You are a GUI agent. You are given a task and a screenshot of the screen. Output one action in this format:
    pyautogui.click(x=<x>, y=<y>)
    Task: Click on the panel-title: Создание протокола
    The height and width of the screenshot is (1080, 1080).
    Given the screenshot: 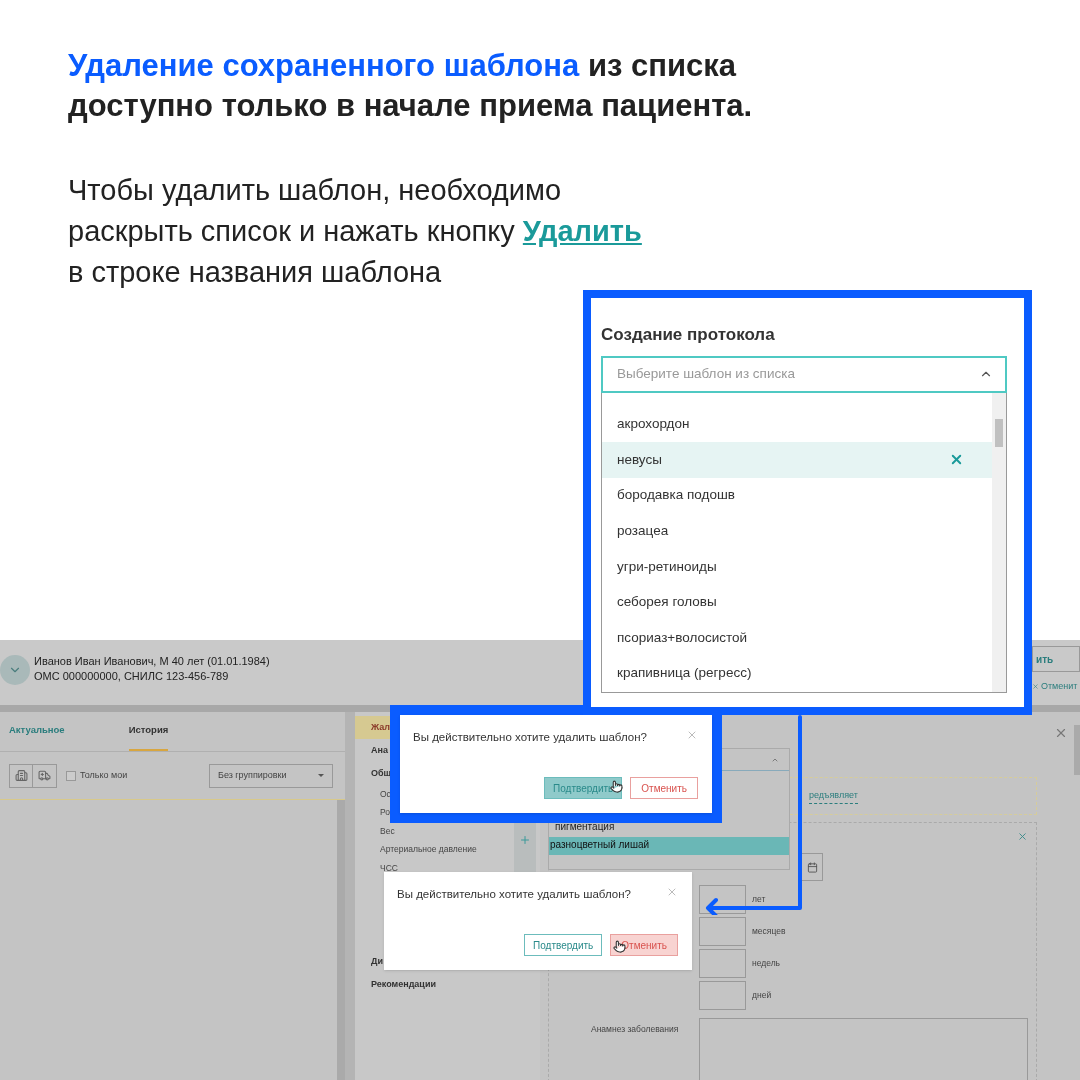 What is the action you would take?
    pyautogui.click(x=688, y=335)
    